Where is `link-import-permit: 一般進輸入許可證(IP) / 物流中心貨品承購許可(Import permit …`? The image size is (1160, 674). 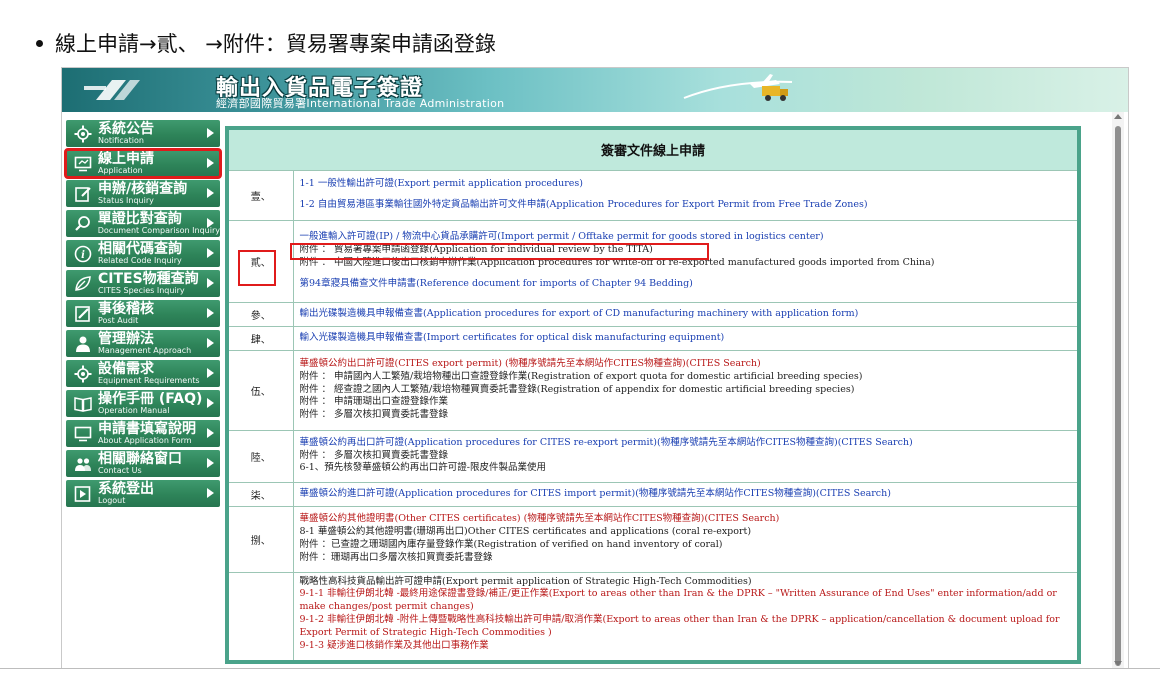 link-import-permit: 一般進輸入許可證(IP) / 物流中心貨品承購許可(Import permit … is located at coordinates (686, 237).